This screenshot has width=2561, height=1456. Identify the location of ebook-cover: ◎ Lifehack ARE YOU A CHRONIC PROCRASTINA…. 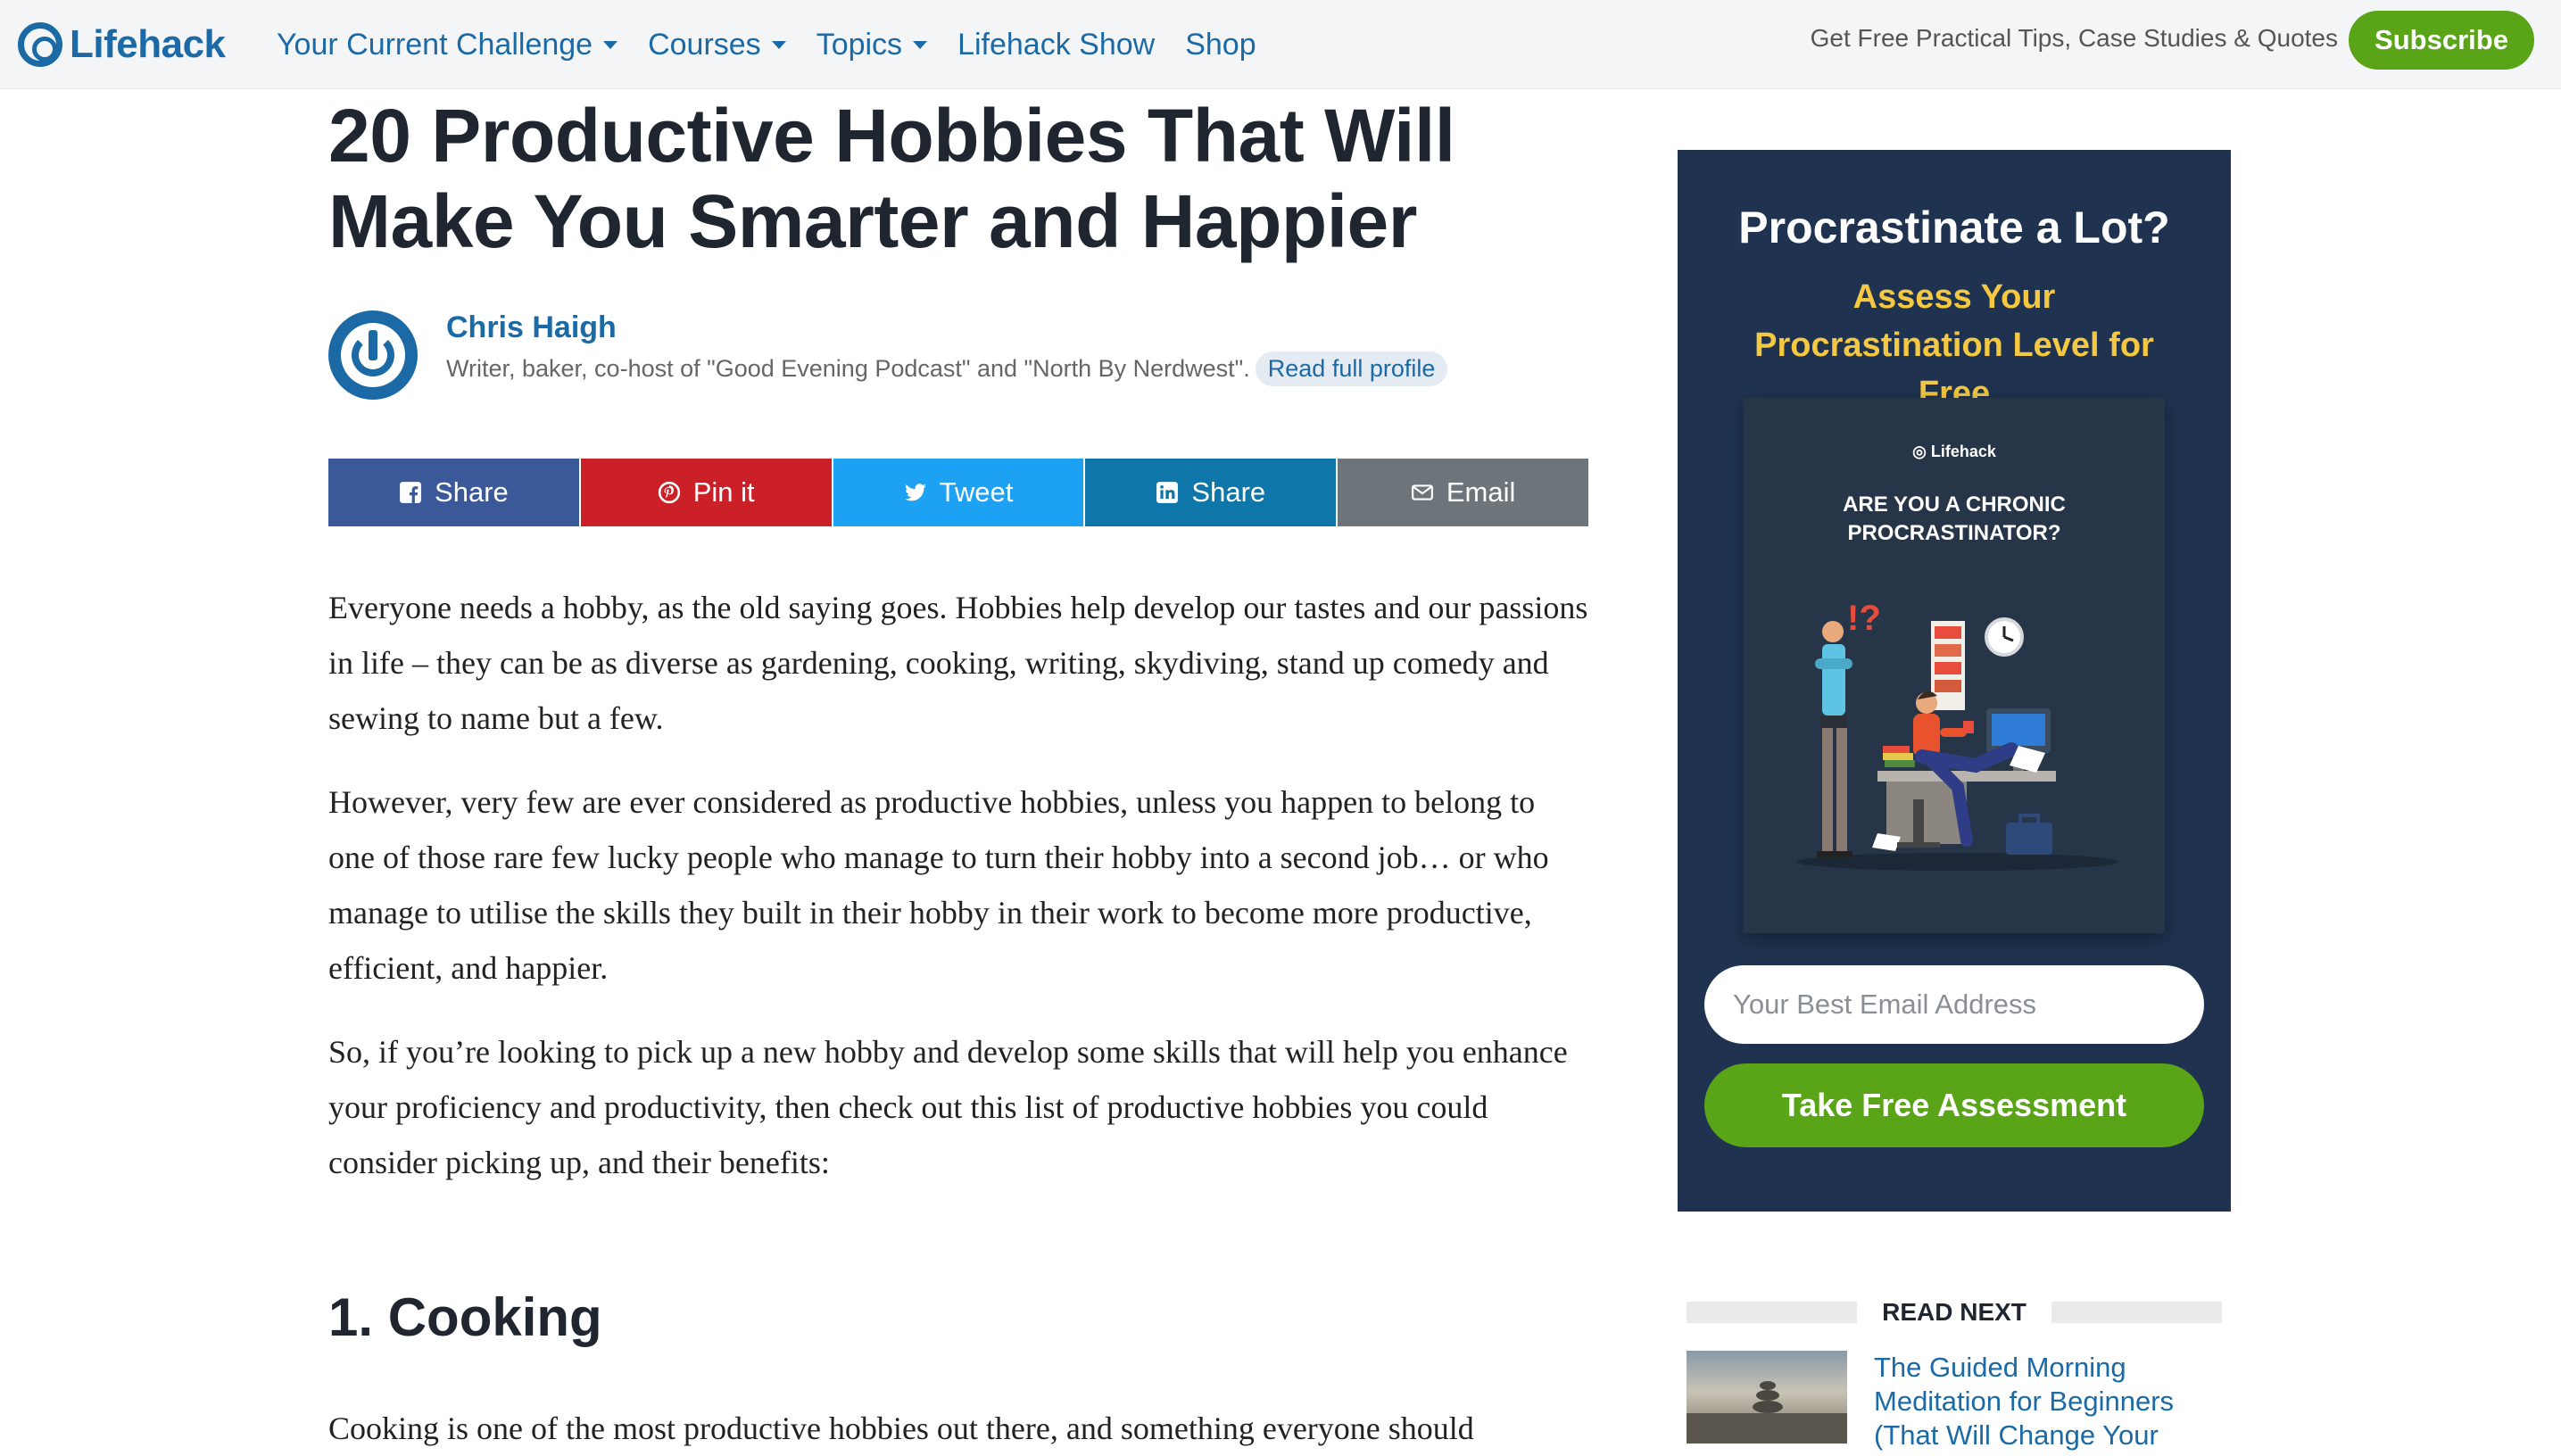
(1954, 665).